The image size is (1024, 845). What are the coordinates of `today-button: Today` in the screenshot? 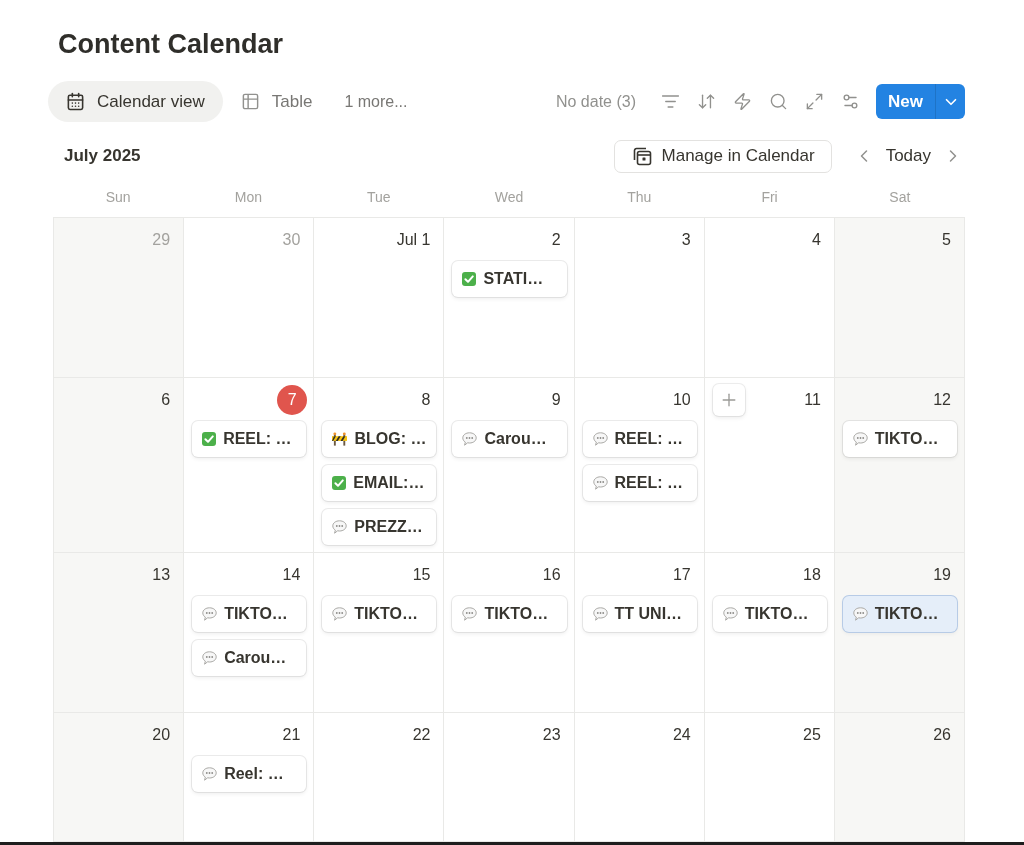 It's located at (908, 156).